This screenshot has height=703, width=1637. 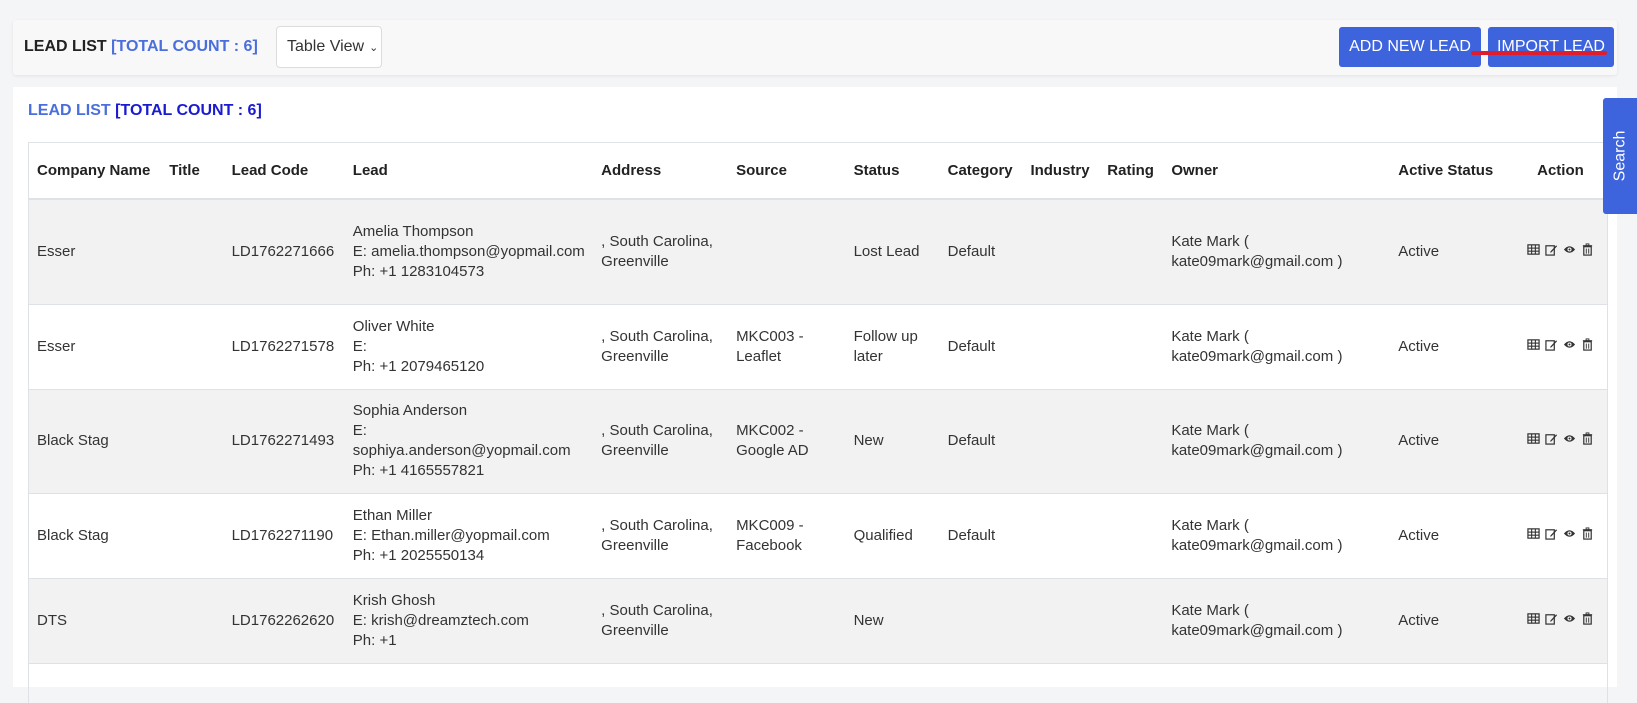 What do you see at coordinates (394, 600) in the screenshot?
I see `lead-name: Krish Ghosh` at bounding box center [394, 600].